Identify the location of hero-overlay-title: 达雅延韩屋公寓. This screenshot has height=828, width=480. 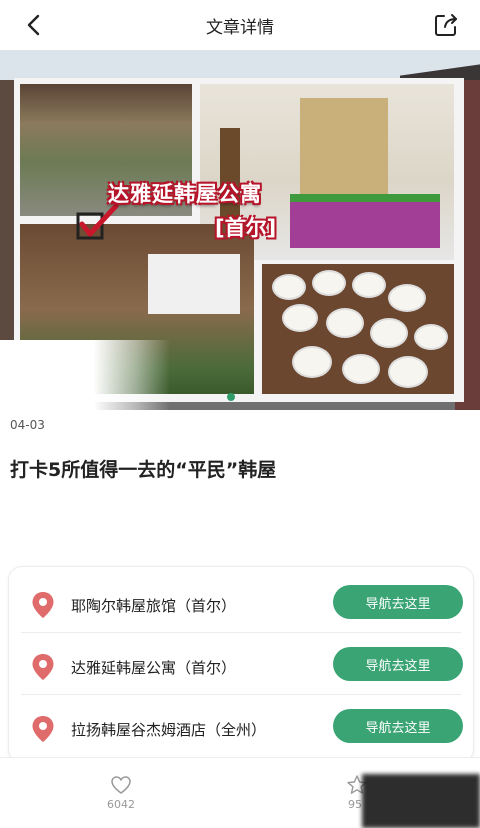
(185, 194).